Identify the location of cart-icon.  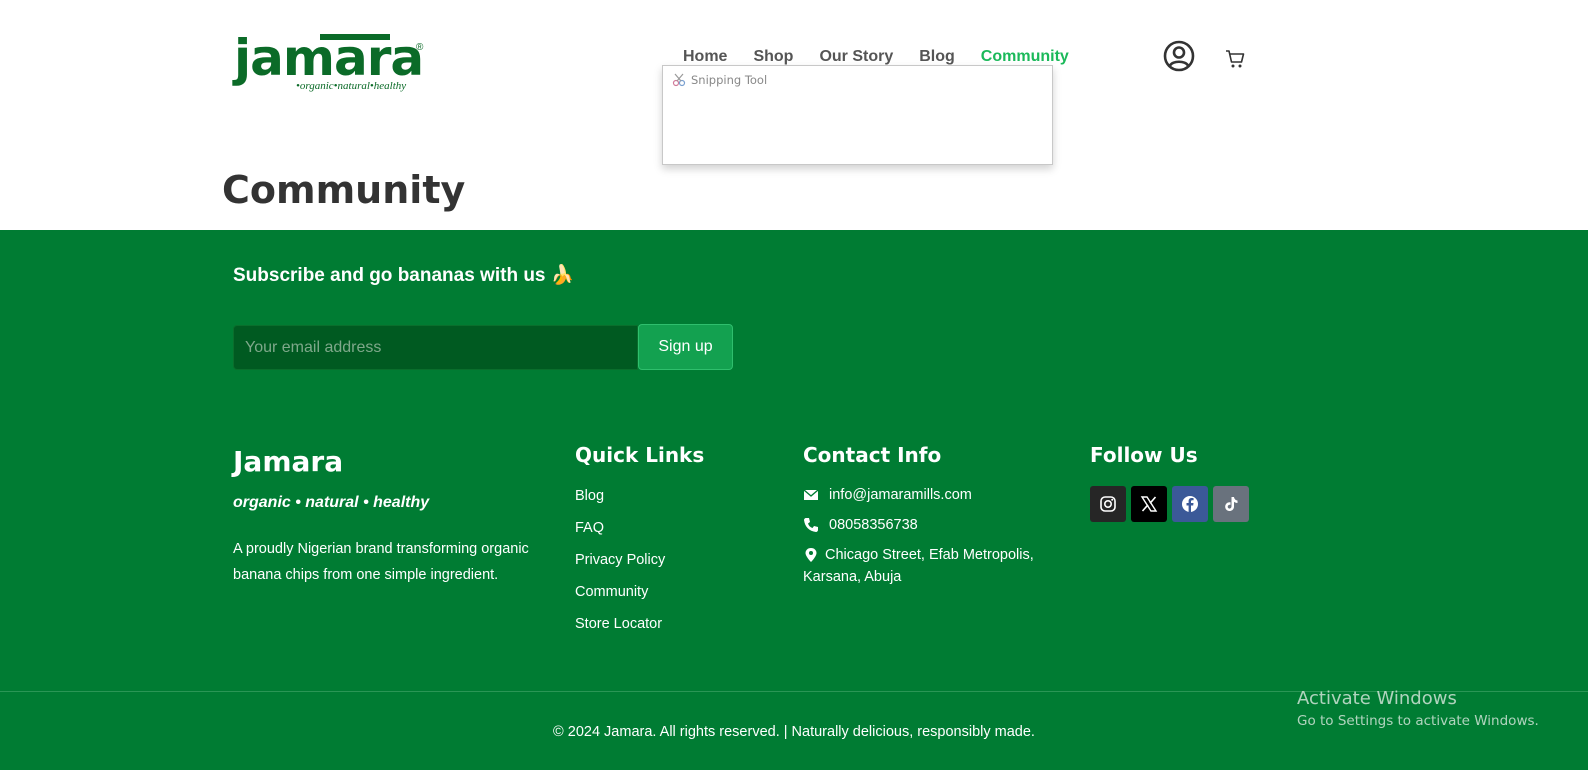
(1235, 59).